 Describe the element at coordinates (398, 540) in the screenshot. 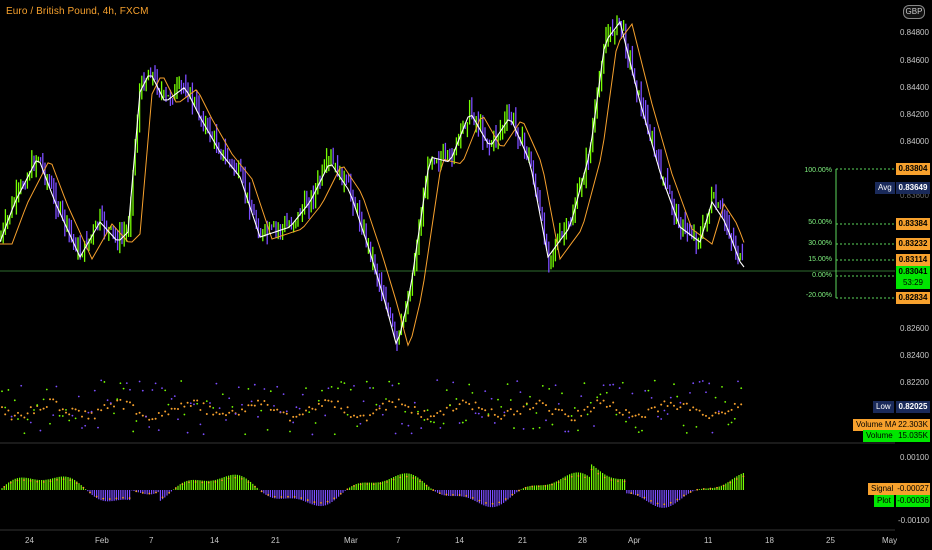

I see `time-tick: 7` at that location.